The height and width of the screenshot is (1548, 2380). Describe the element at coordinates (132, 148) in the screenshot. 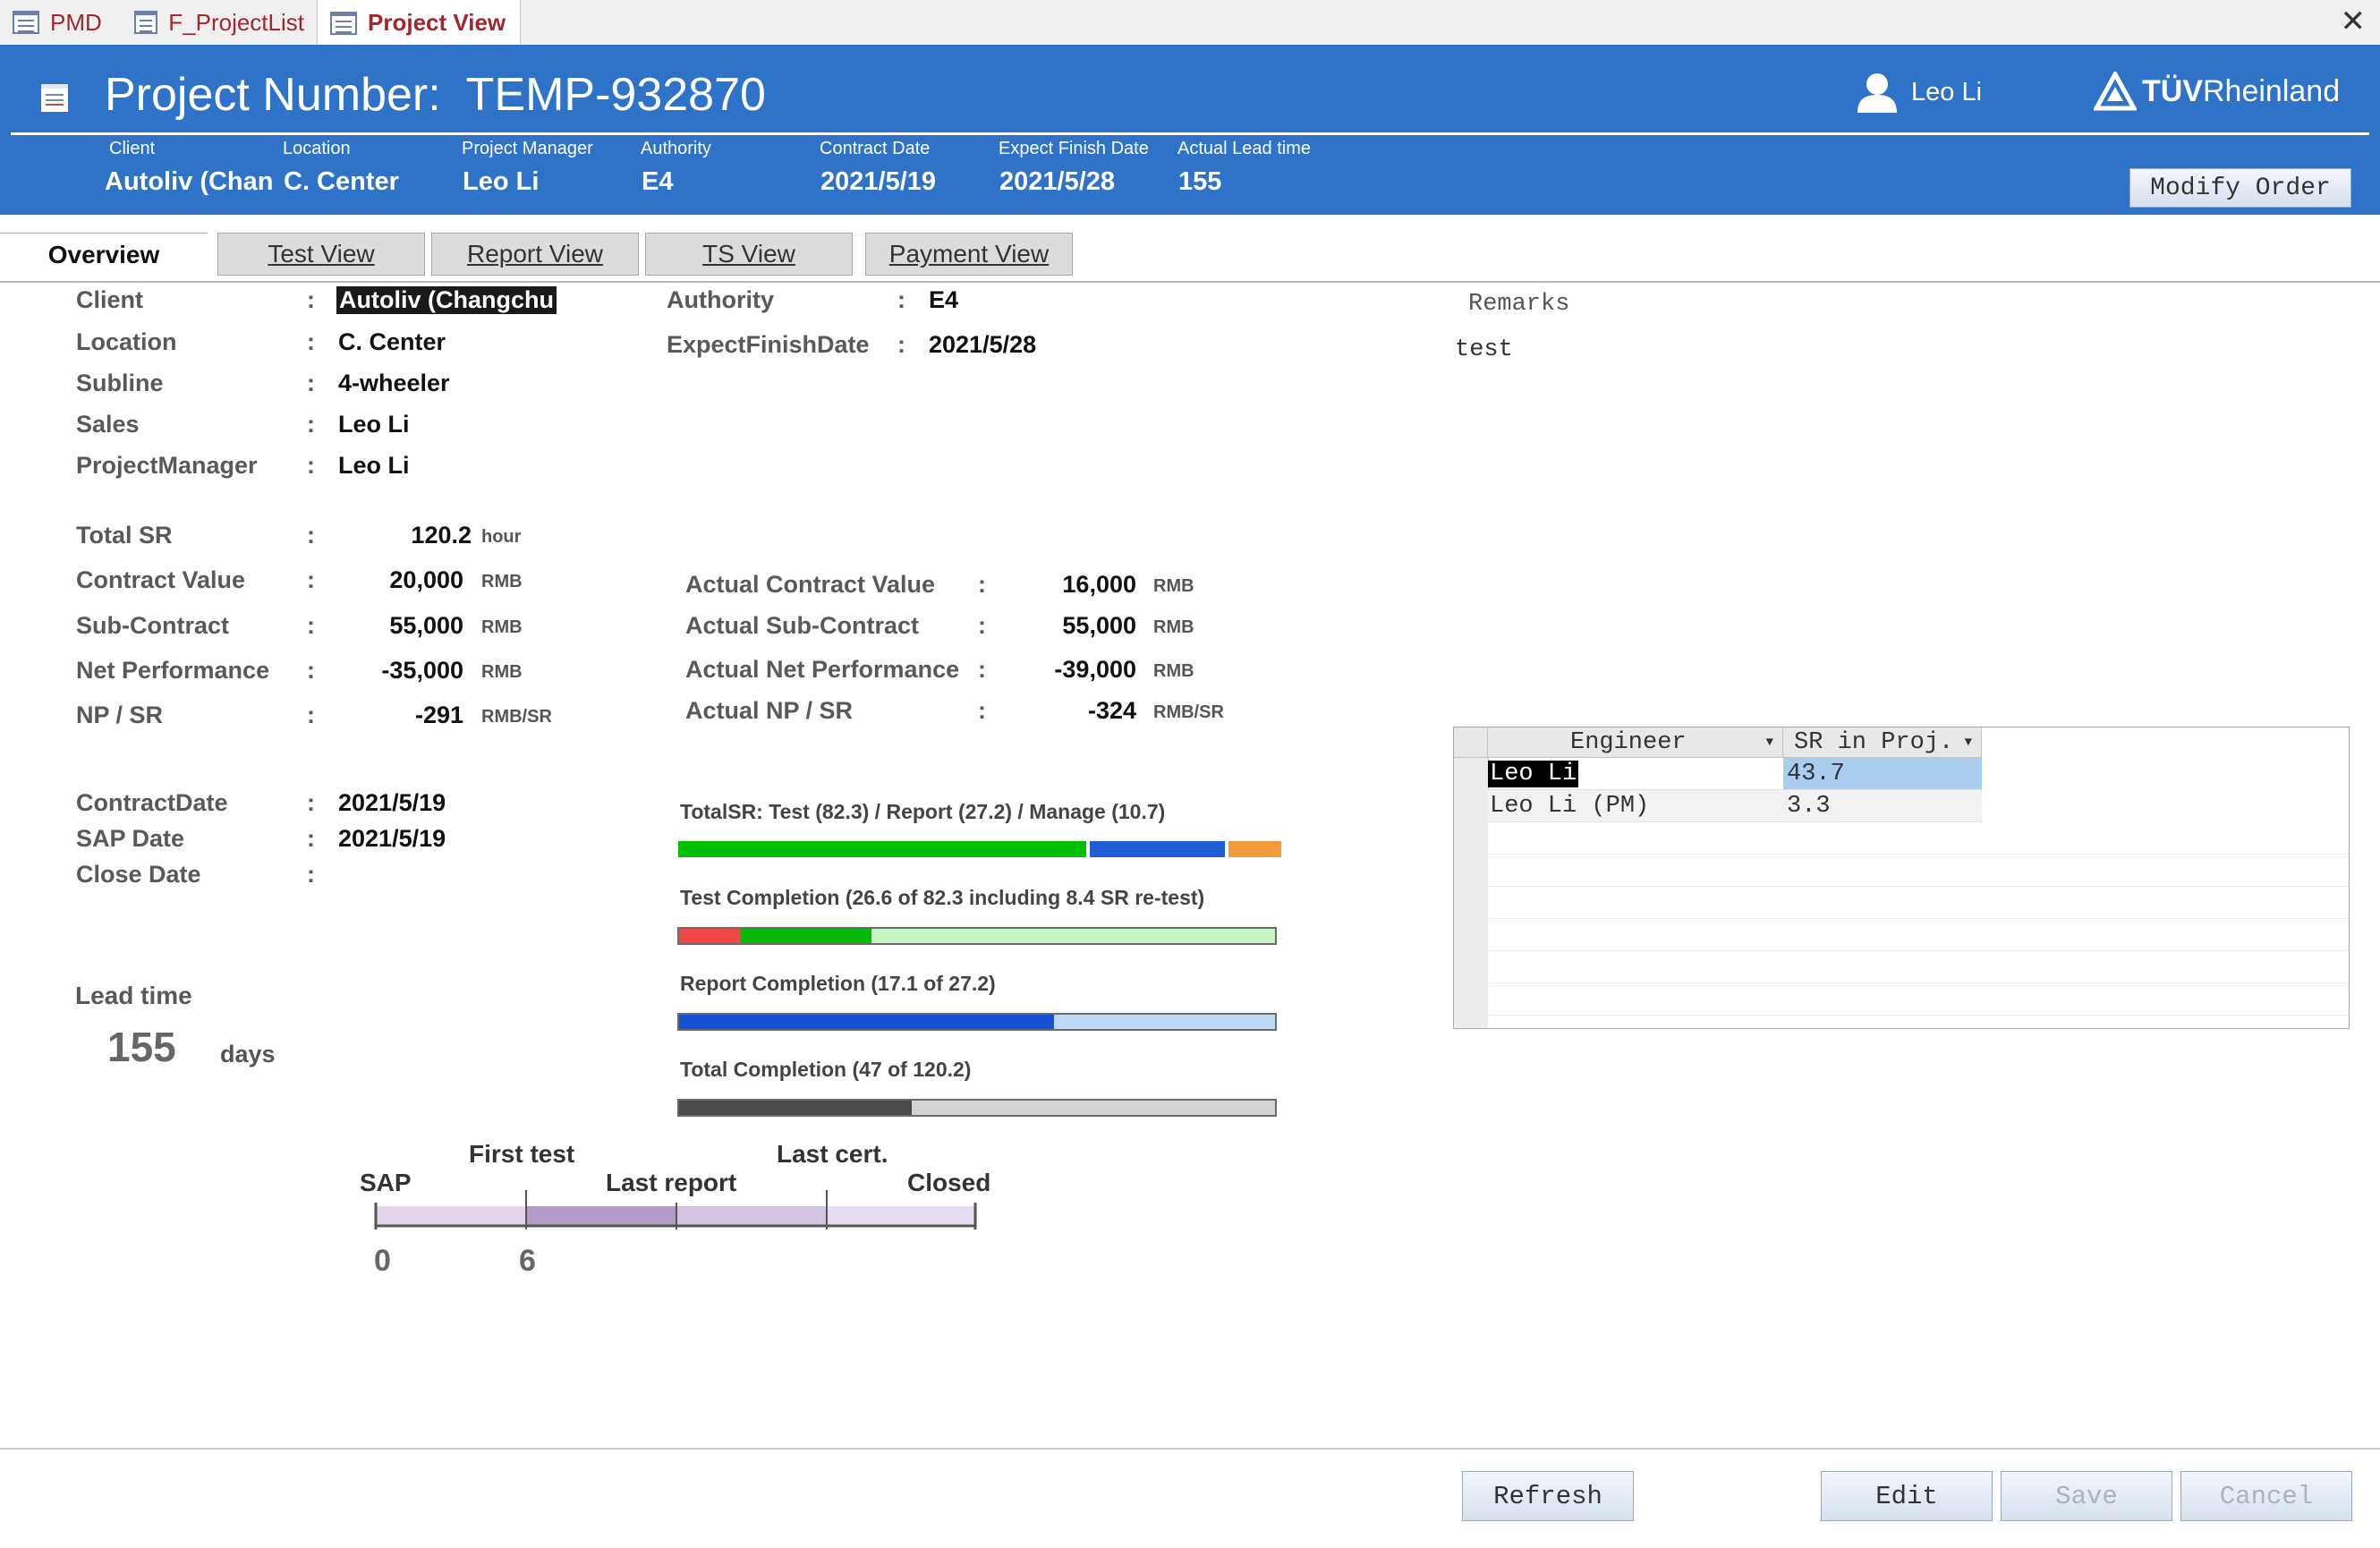

I see `header-field-label-client: Client` at that location.